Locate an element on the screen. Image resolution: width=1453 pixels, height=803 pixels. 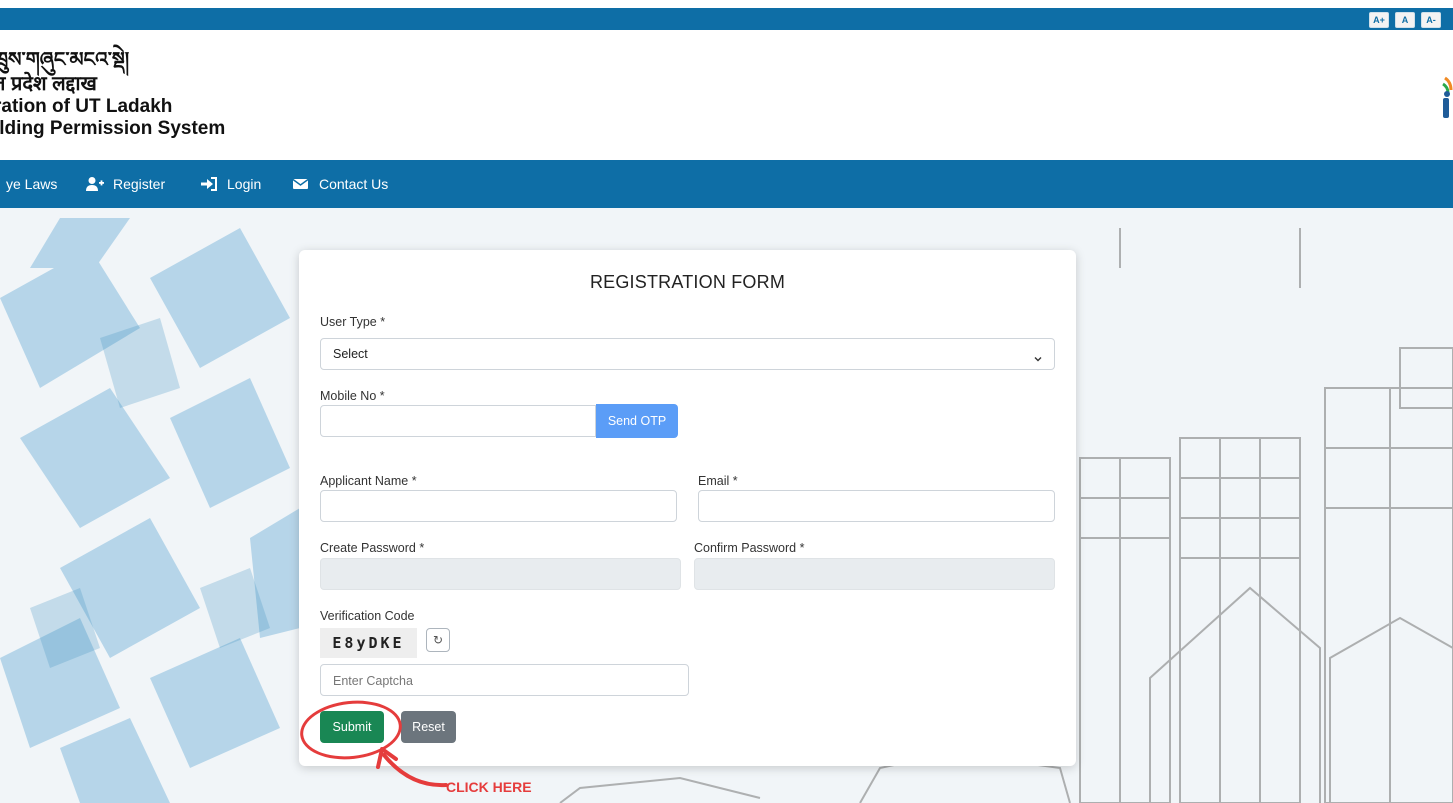
user-type-select: Select is located at coordinates (687, 354).